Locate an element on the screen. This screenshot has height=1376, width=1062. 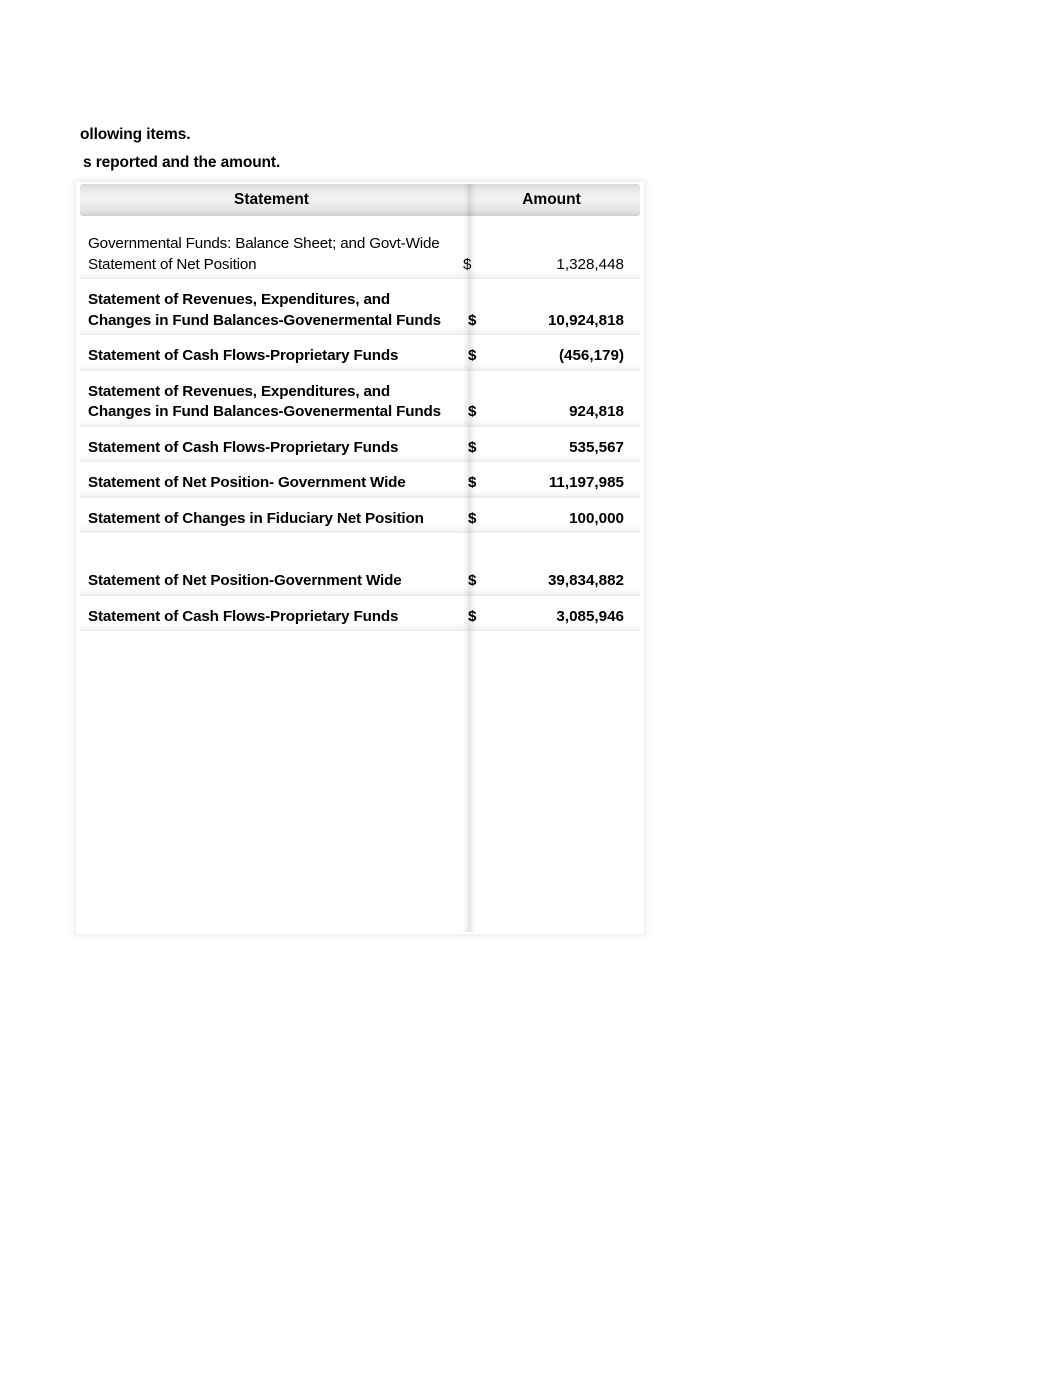
intro-line-1: ollowing items. is located at coordinates (135, 134).